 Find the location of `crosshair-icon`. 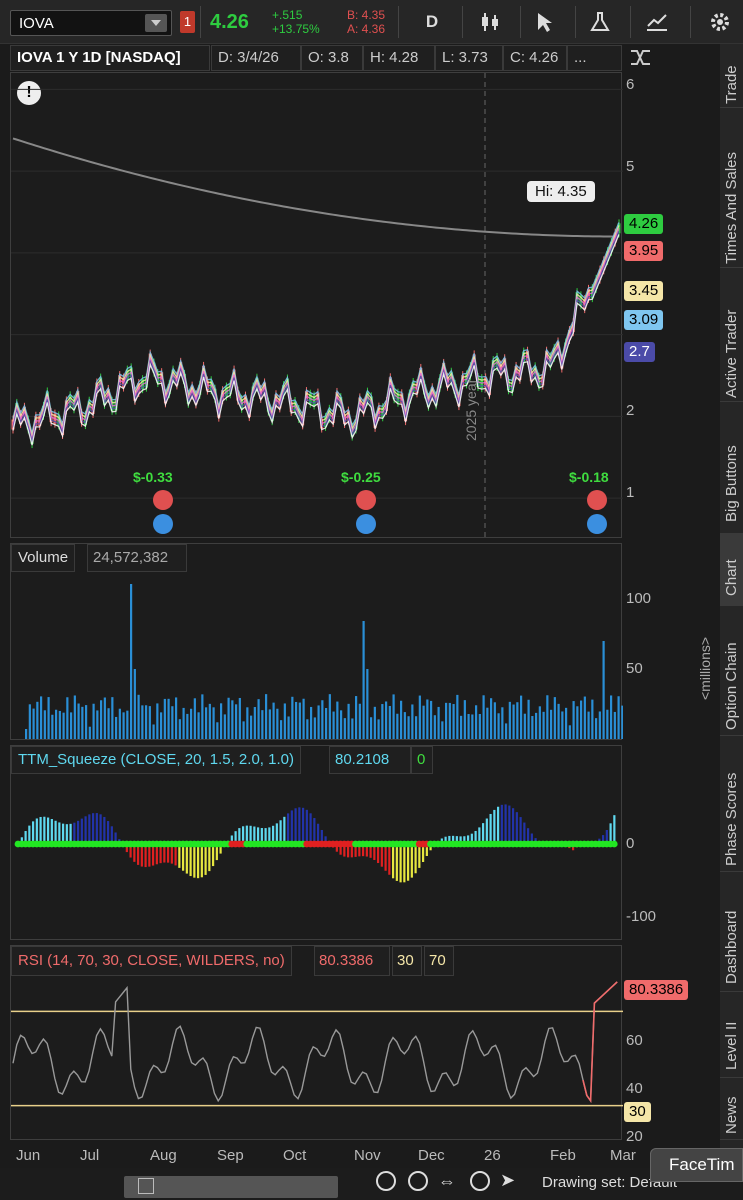

crosshair-icon is located at coordinates (480, 1181).